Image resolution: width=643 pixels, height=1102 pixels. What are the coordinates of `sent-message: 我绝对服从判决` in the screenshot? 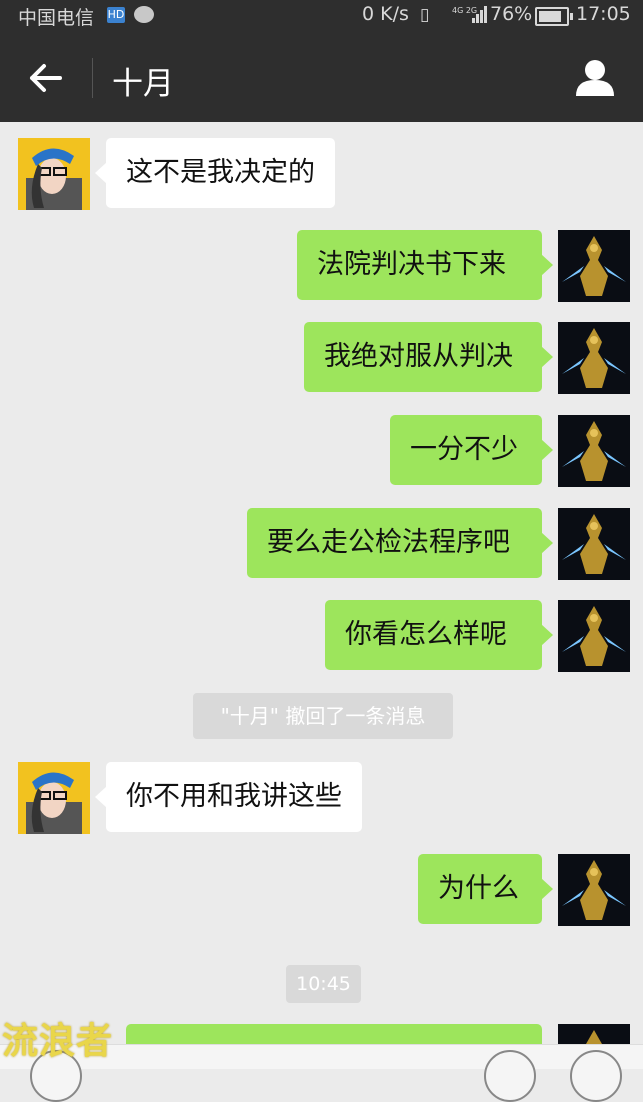 It's located at (428, 357).